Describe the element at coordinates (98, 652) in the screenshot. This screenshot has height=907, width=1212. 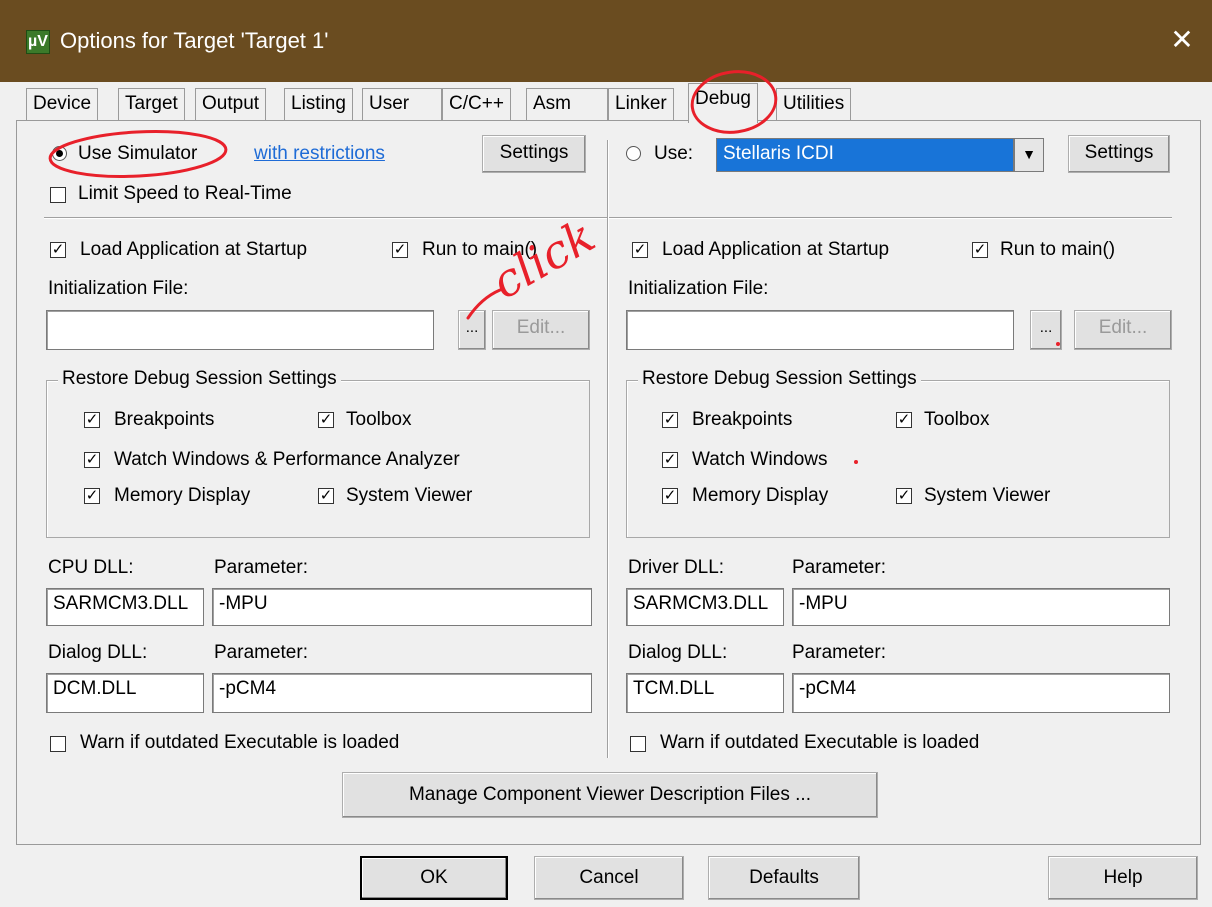
I see `left-dialog-dll-label: Dialog DLL:` at that location.